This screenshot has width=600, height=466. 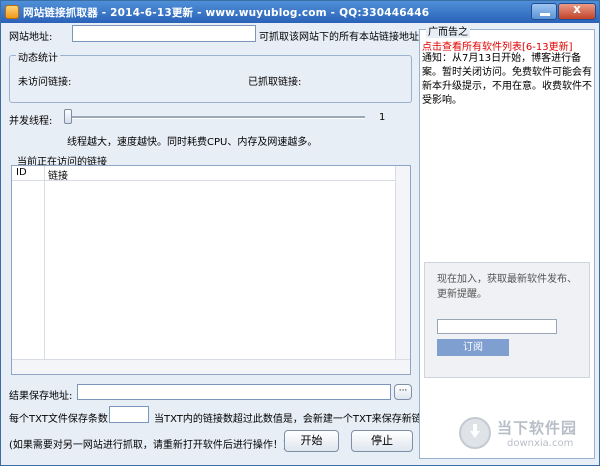 I want to click on threads-label: 并发线程:, so click(x=31, y=121).